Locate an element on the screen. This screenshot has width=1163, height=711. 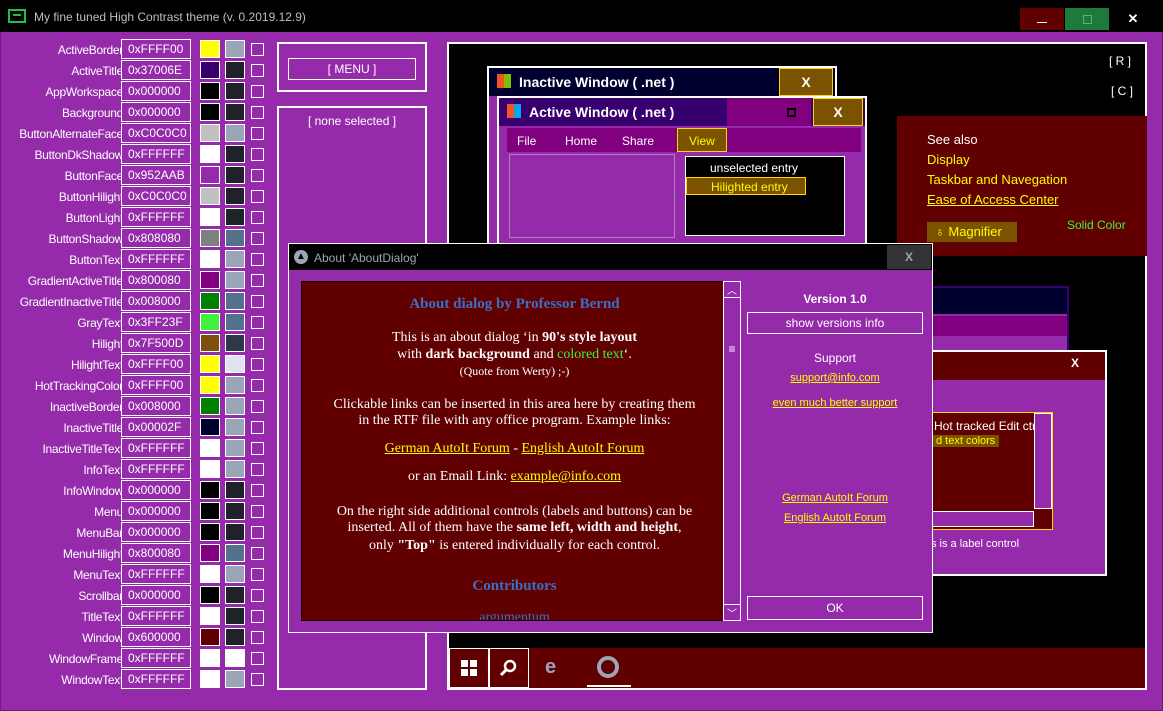
ease-of-access-link: Ease of Access Center is located at coordinates (993, 199).